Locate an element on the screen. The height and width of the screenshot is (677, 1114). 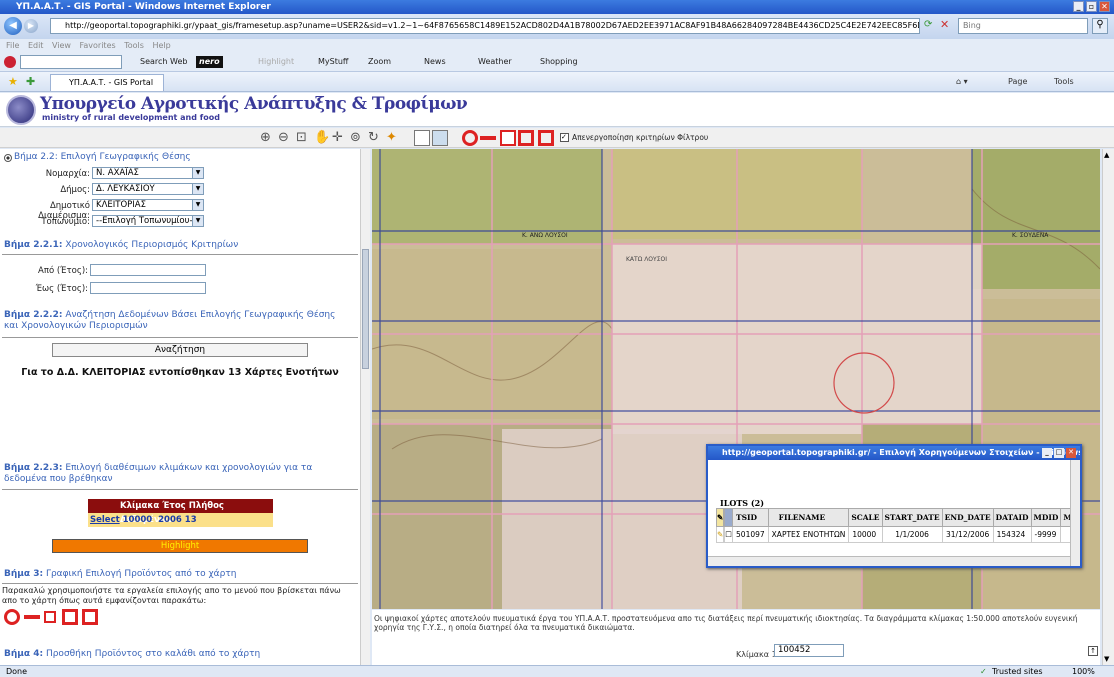
mystuff-button: MyStuff is located at coordinates (333, 62).